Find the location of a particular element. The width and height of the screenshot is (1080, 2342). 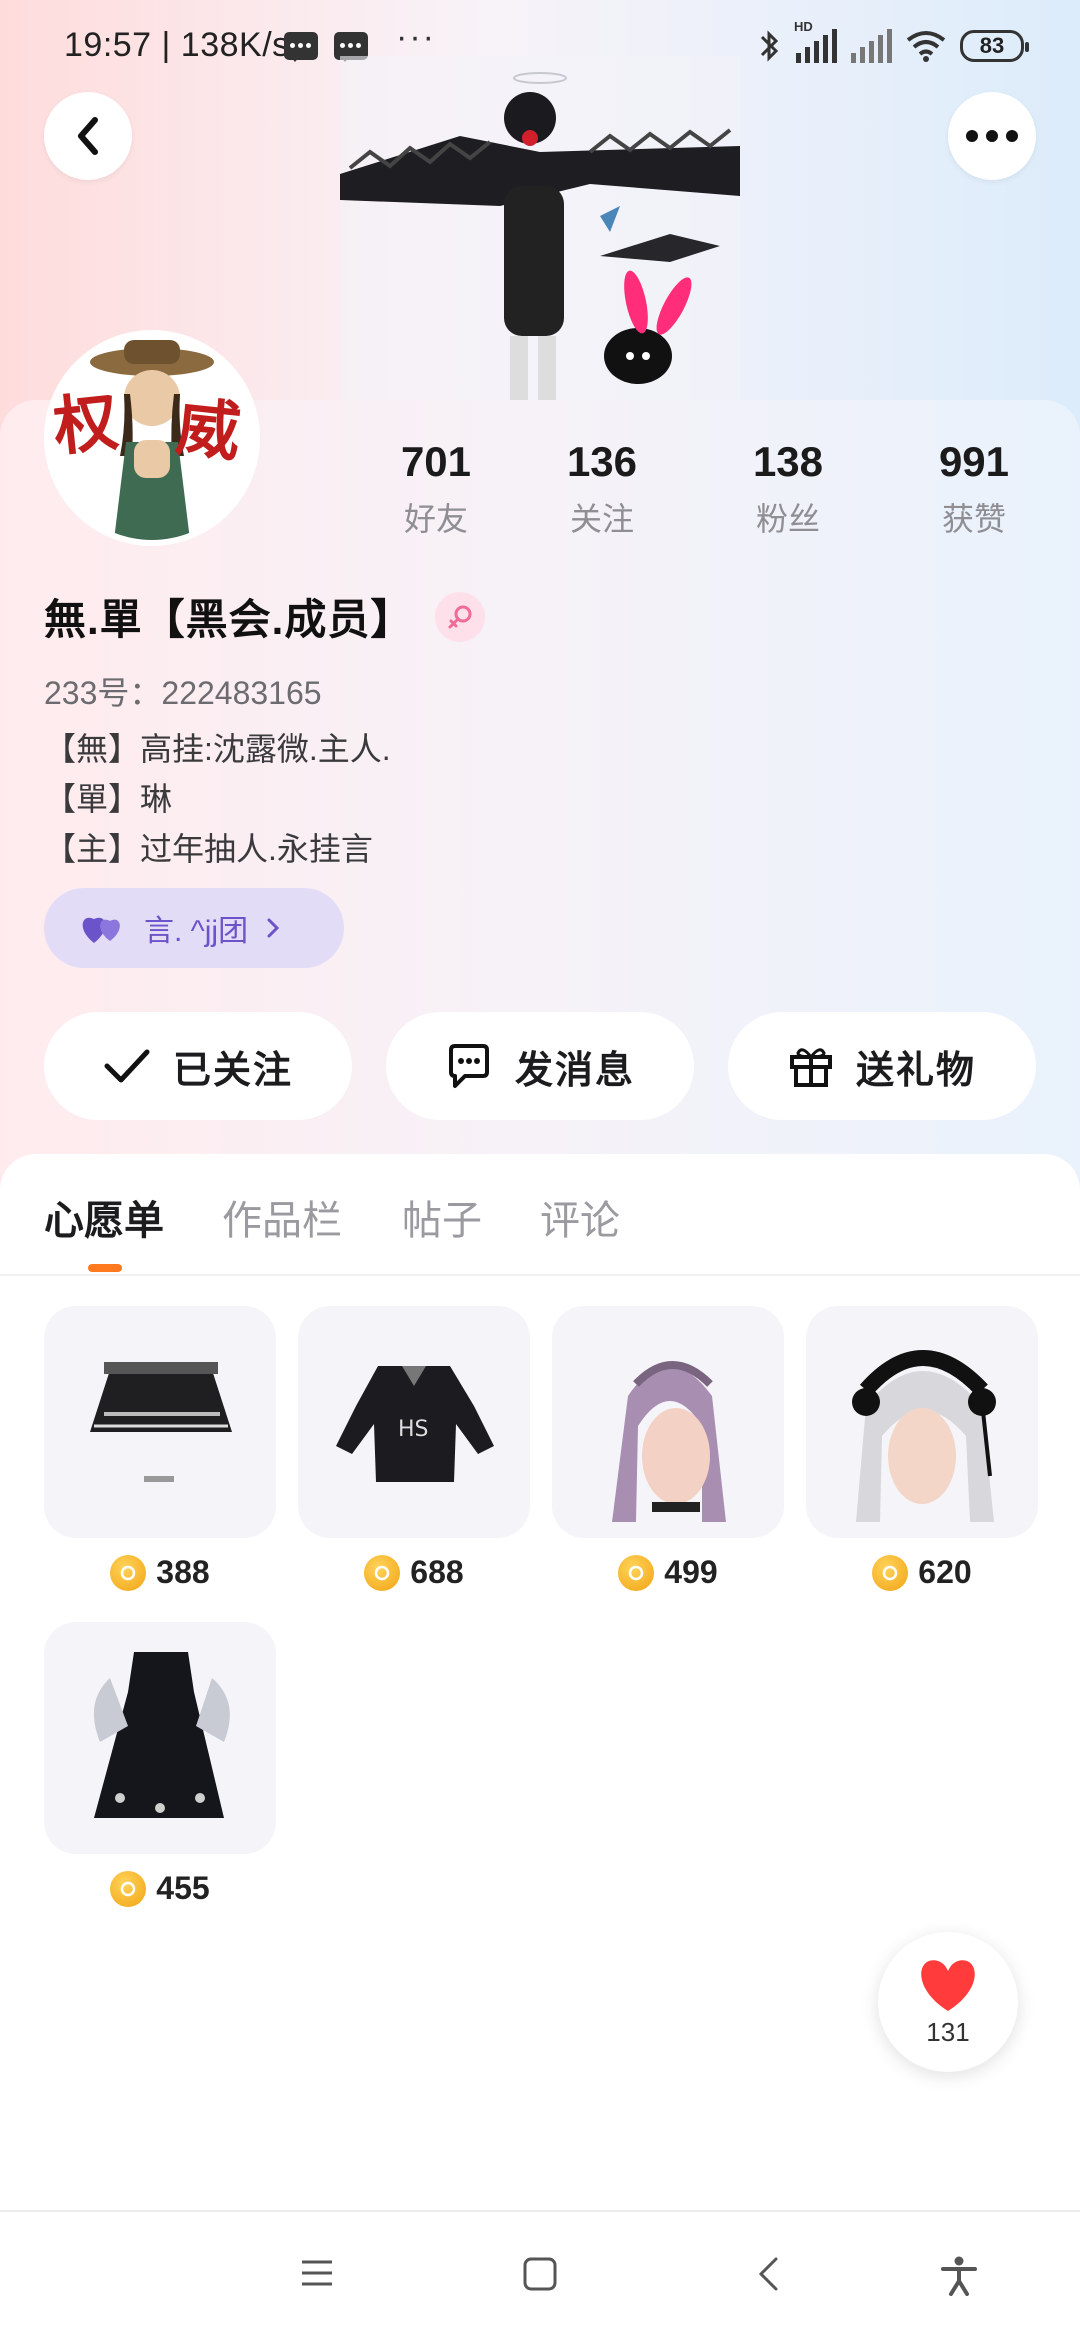

bio-line: 【單】琳 is located at coordinates (108, 799).